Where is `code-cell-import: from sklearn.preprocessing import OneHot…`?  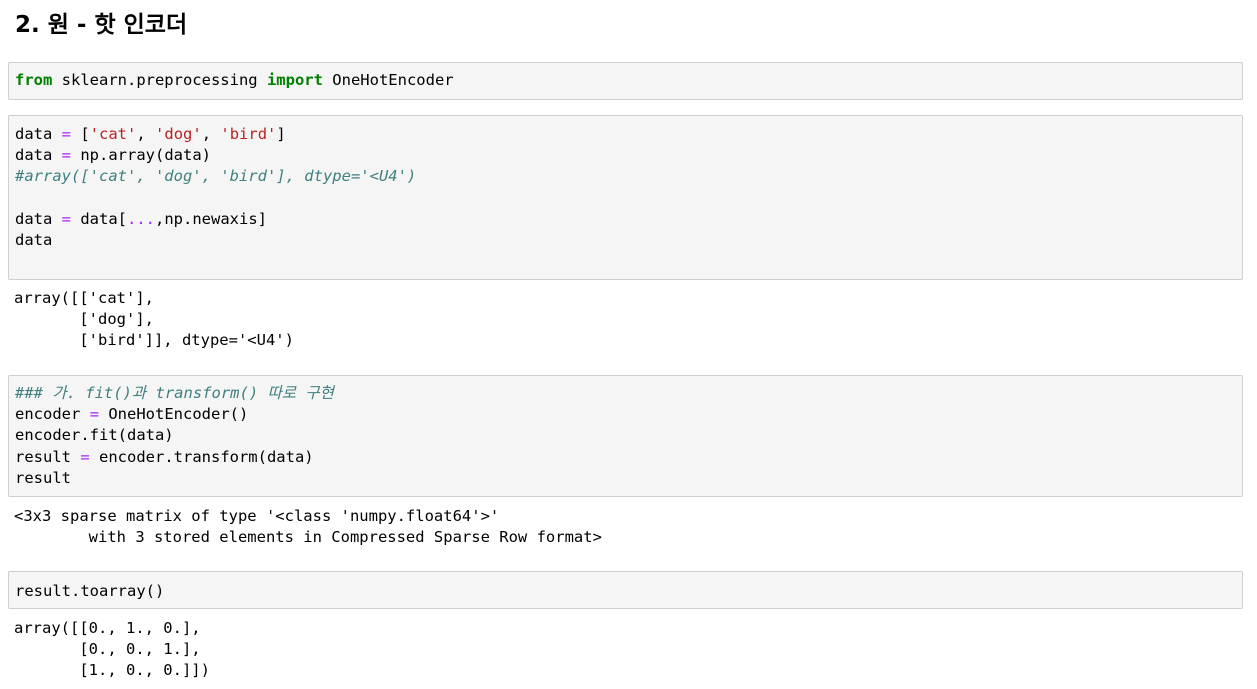 code-cell-import: from sklearn.preprocessing import OneHot… is located at coordinates (625, 81).